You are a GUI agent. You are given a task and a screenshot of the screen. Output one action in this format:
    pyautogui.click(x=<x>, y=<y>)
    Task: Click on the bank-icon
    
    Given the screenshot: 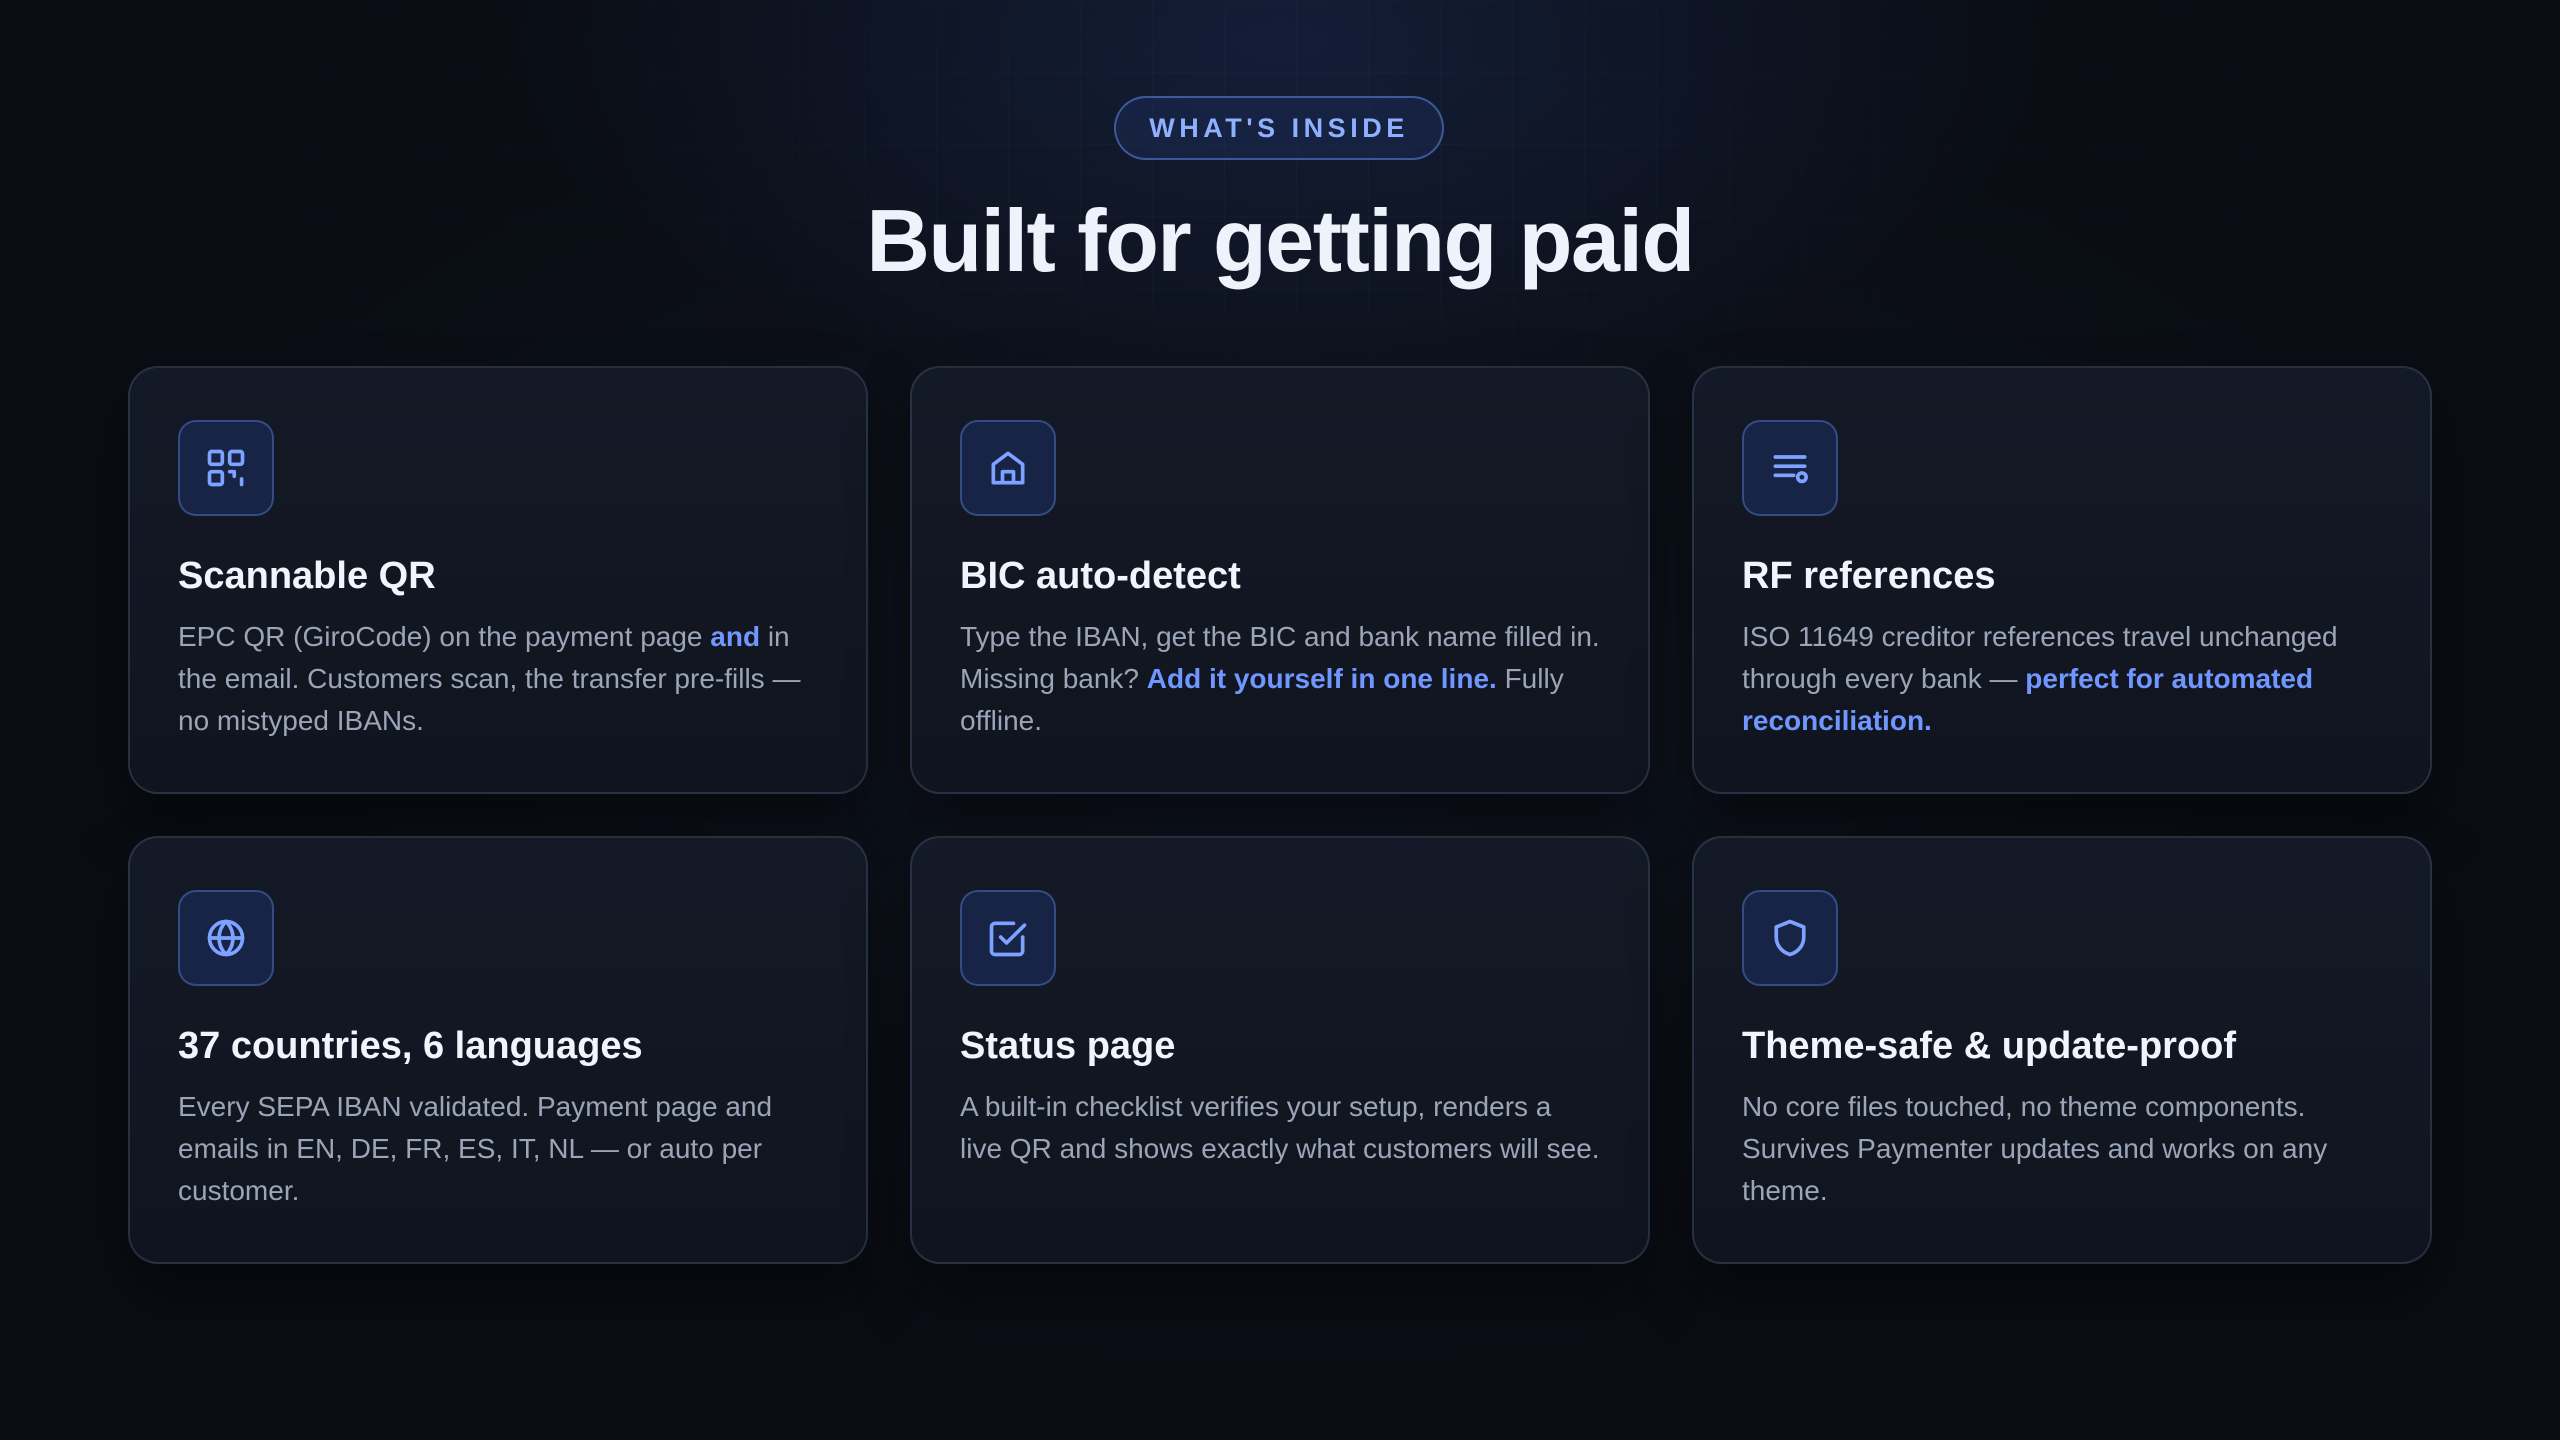 What is the action you would take?
    pyautogui.click(x=1008, y=468)
    